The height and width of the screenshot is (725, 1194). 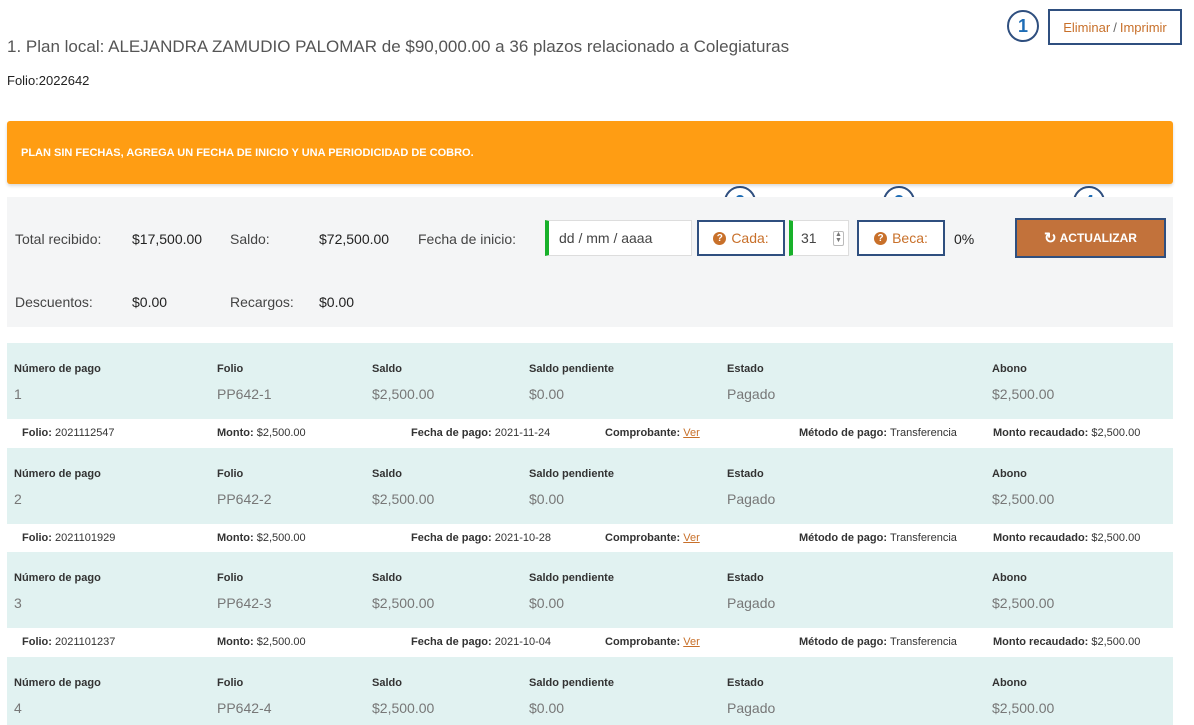 What do you see at coordinates (964, 239) in the screenshot?
I see `beca-value: 0%` at bounding box center [964, 239].